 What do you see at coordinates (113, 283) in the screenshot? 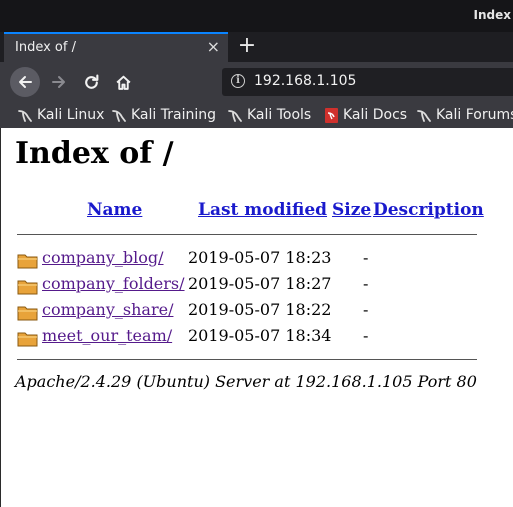
I see `folder-link: company_folders/` at bounding box center [113, 283].